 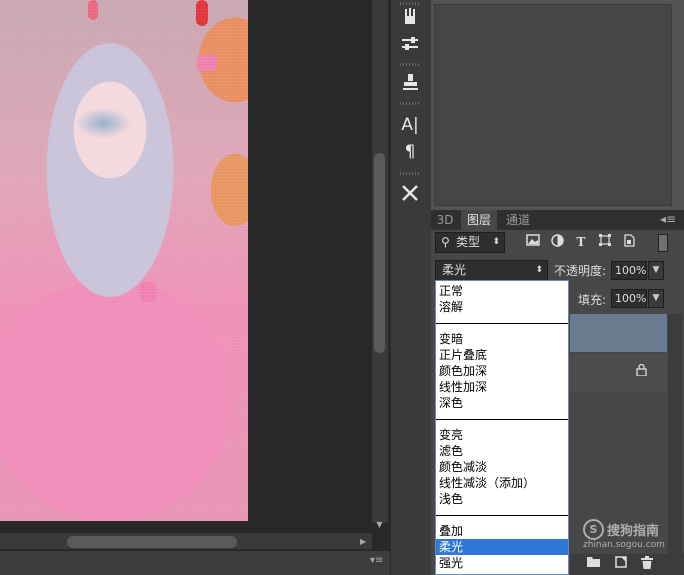 I want to click on blend-option: 溶解, so click(x=502, y=307).